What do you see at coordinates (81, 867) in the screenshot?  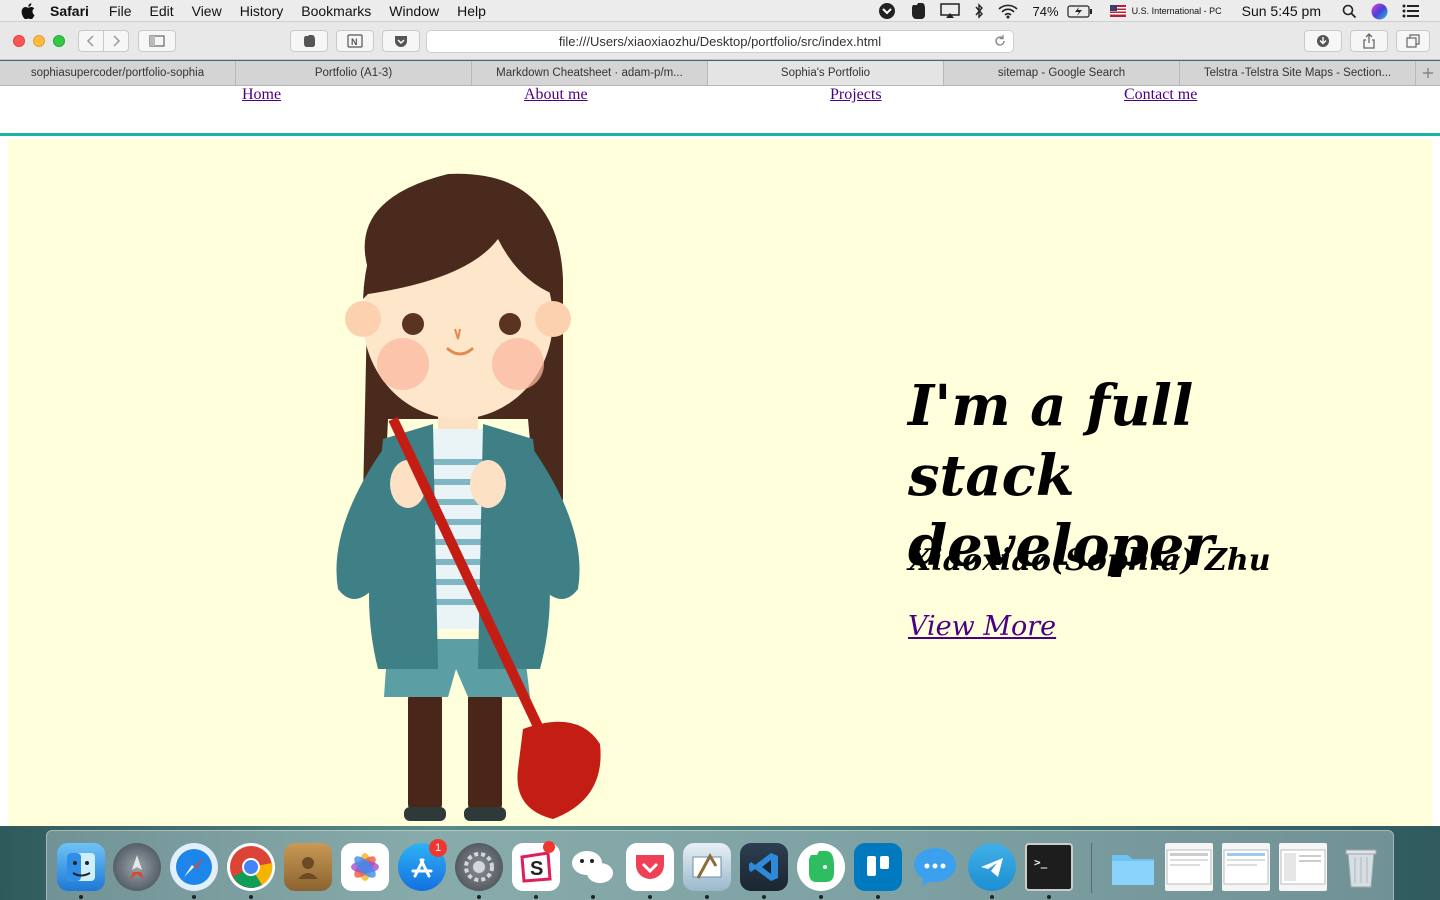 I see `finder-icon` at bounding box center [81, 867].